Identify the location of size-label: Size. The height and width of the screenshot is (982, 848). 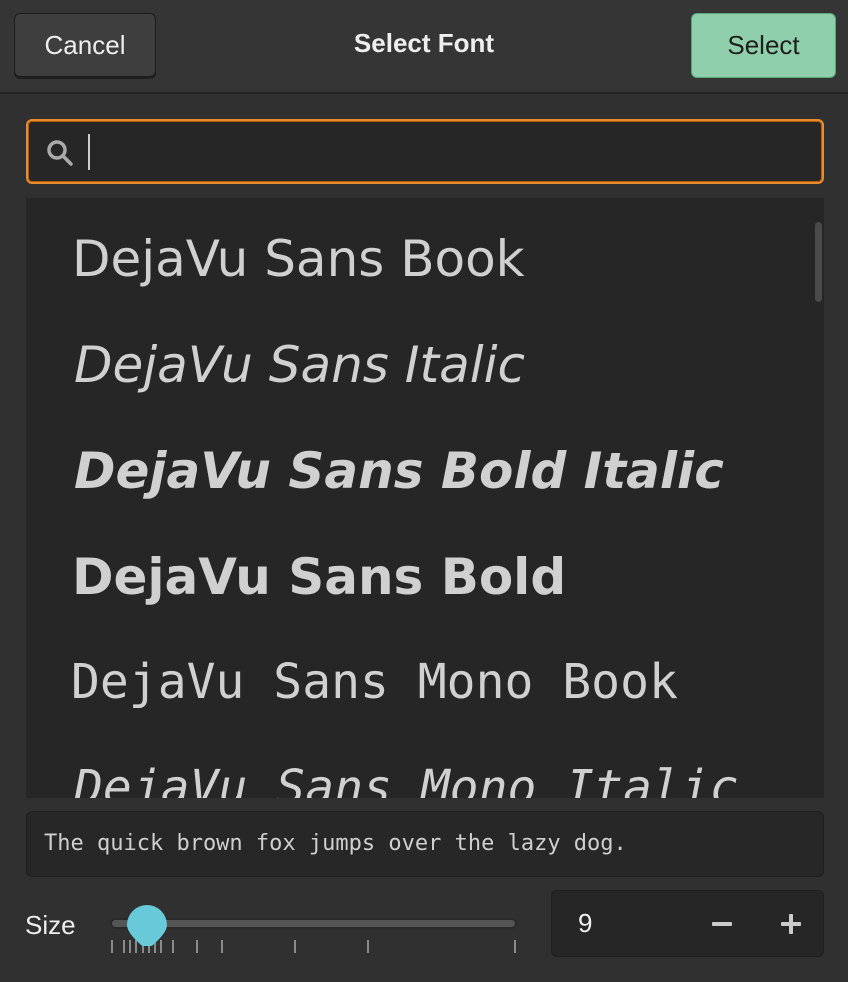
(50, 925).